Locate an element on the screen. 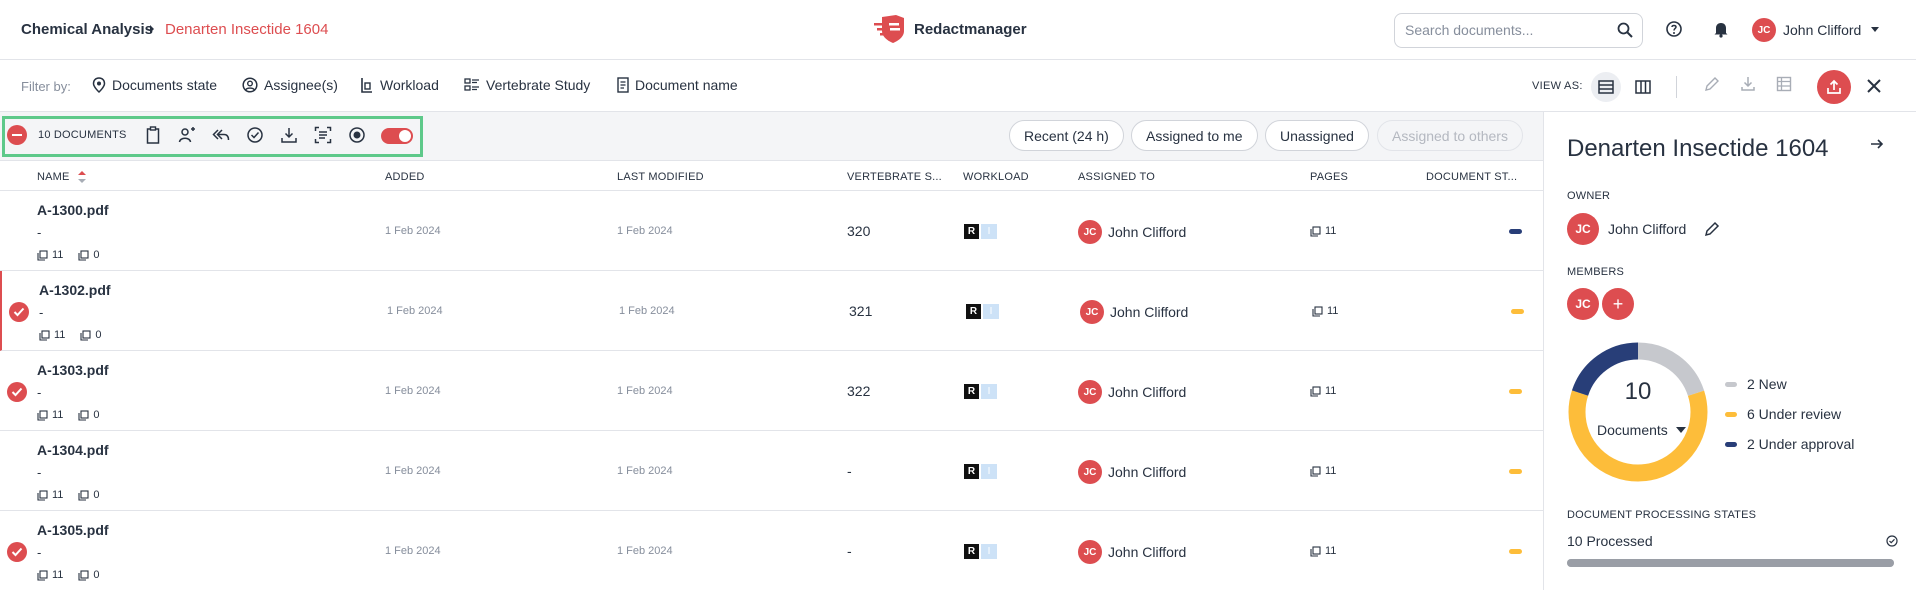 The image size is (1916, 590). filter-label-documents-state: Documents state is located at coordinates (165, 85).